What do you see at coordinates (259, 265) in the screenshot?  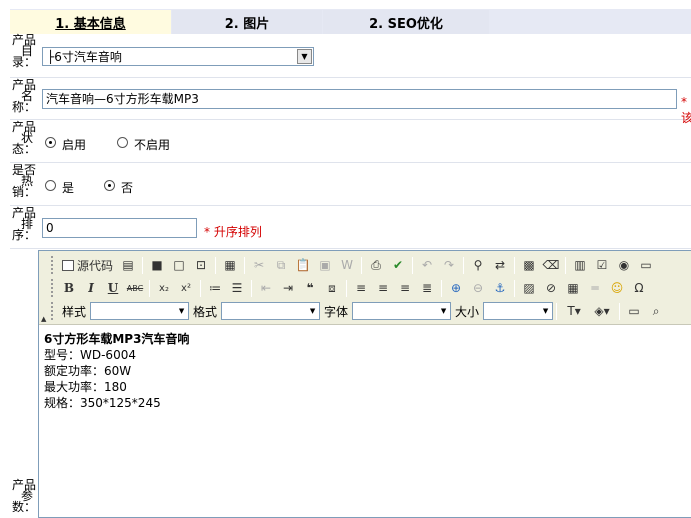 I see `cut-icon: ✂` at bounding box center [259, 265].